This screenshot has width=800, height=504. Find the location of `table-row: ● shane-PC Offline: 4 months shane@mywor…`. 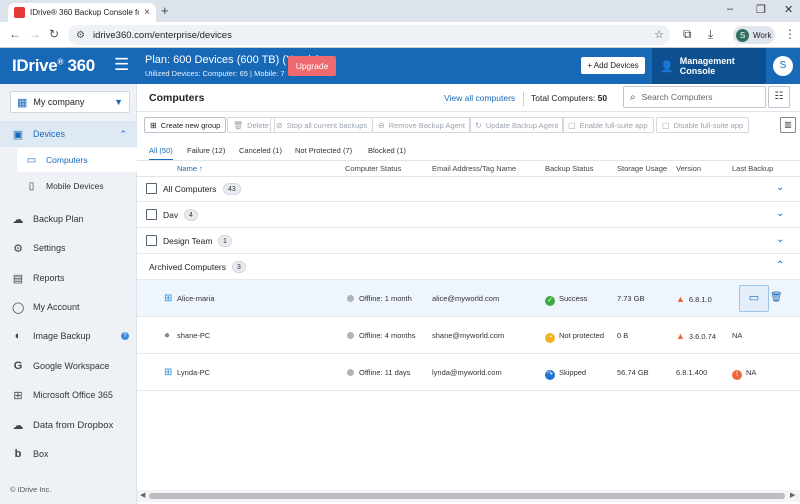

table-row: ● shane-PC Offline: 4 months shane@mywor… is located at coordinates (468, 335).